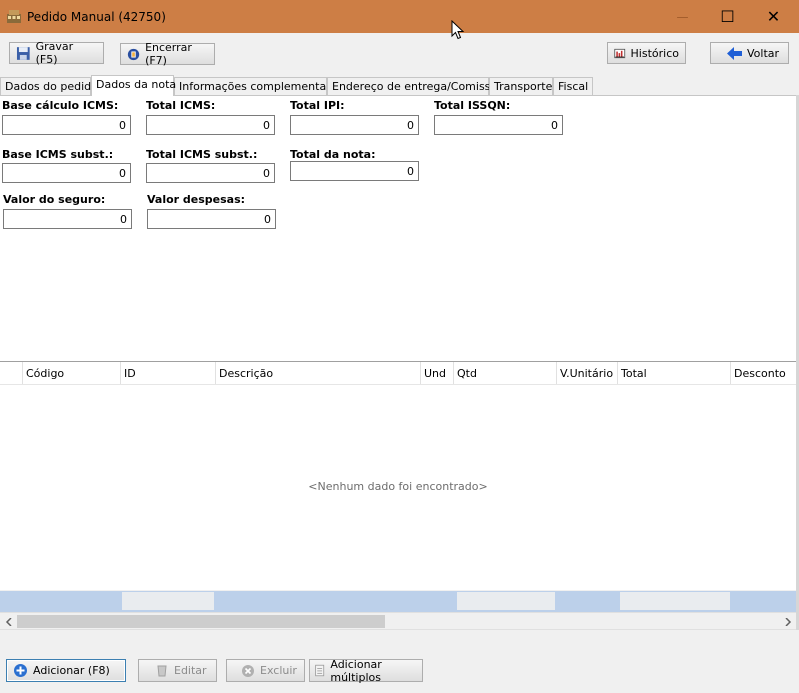 The image size is (799, 693). What do you see at coordinates (278, 670) in the screenshot?
I see `delete-item-label: Excluir` at bounding box center [278, 670].